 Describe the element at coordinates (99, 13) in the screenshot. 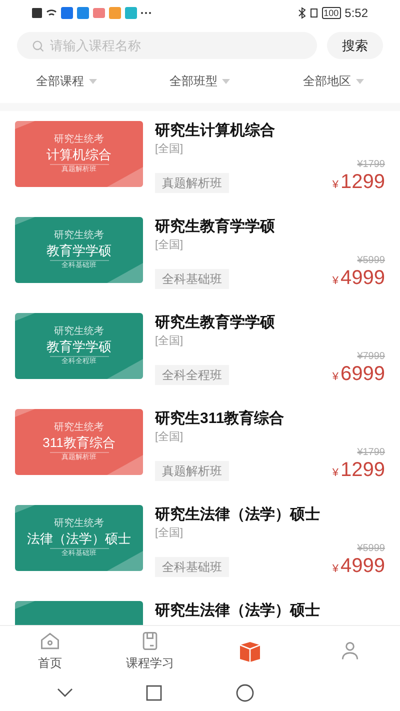

I see `mail-icon` at that location.